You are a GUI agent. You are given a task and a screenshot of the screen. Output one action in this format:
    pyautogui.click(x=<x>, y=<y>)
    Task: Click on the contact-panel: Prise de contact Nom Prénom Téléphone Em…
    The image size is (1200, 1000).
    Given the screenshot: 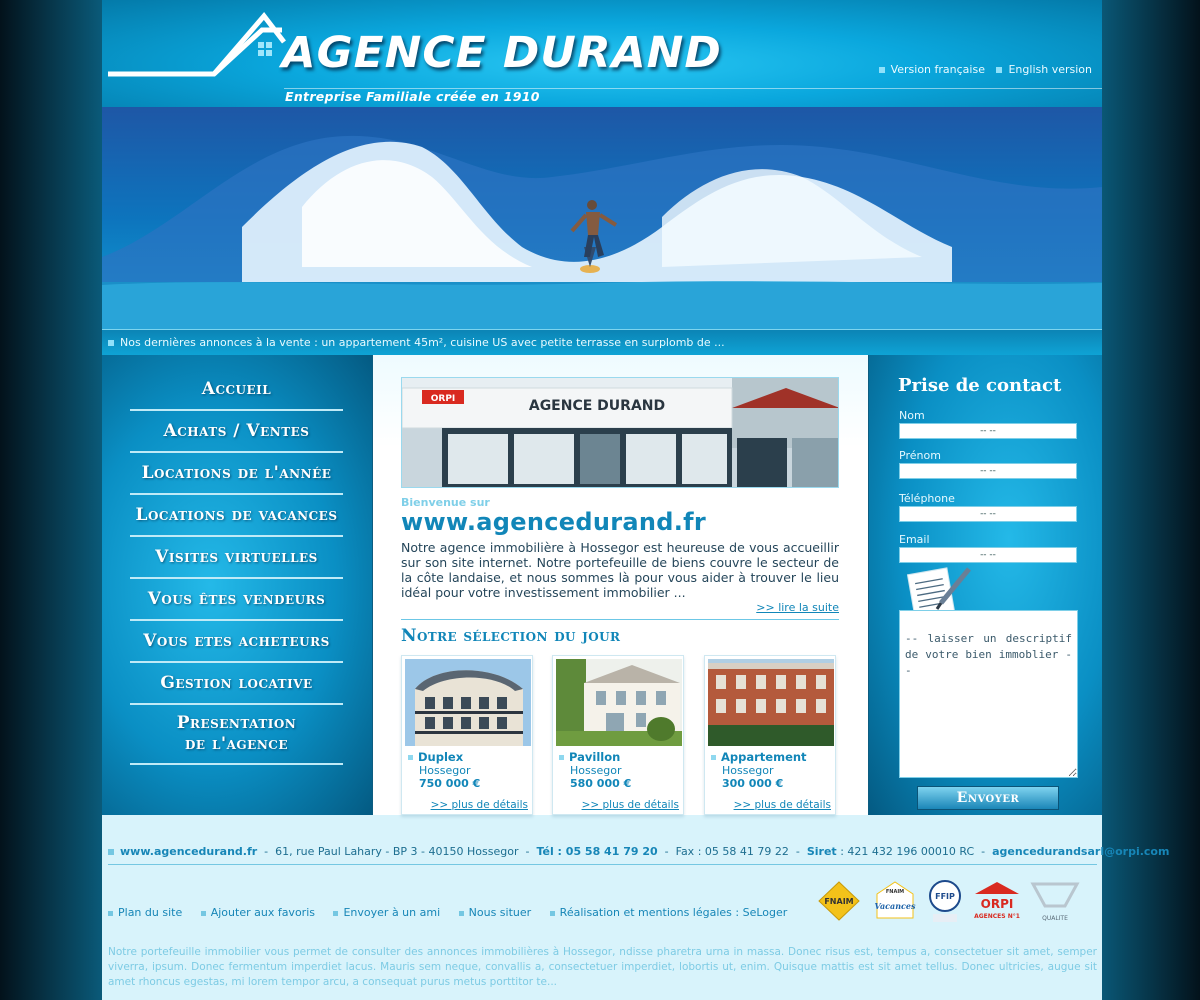 What is the action you would take?
    pyautogui.click(x=985, y=585)
    